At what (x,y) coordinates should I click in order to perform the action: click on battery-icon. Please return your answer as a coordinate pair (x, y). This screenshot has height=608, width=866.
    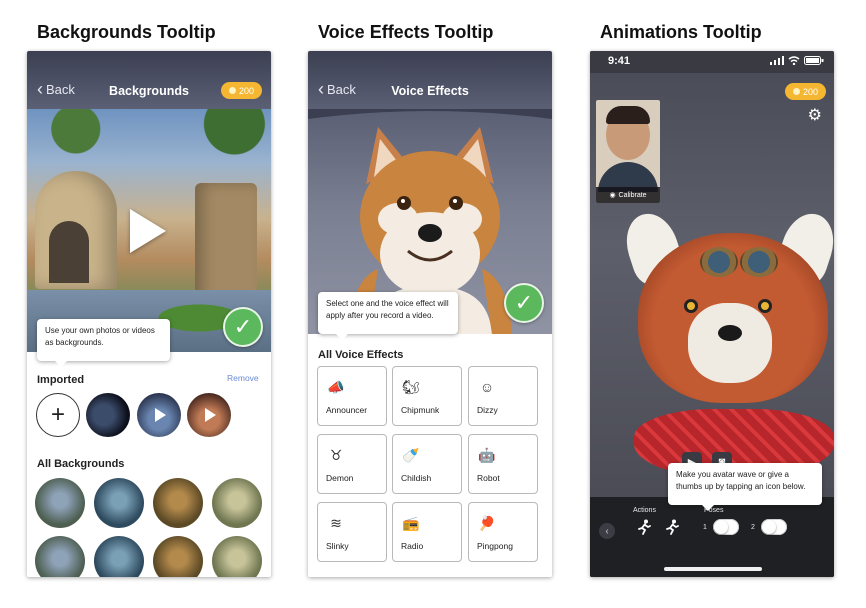
    Looking at the image, I should click on (814, 60).